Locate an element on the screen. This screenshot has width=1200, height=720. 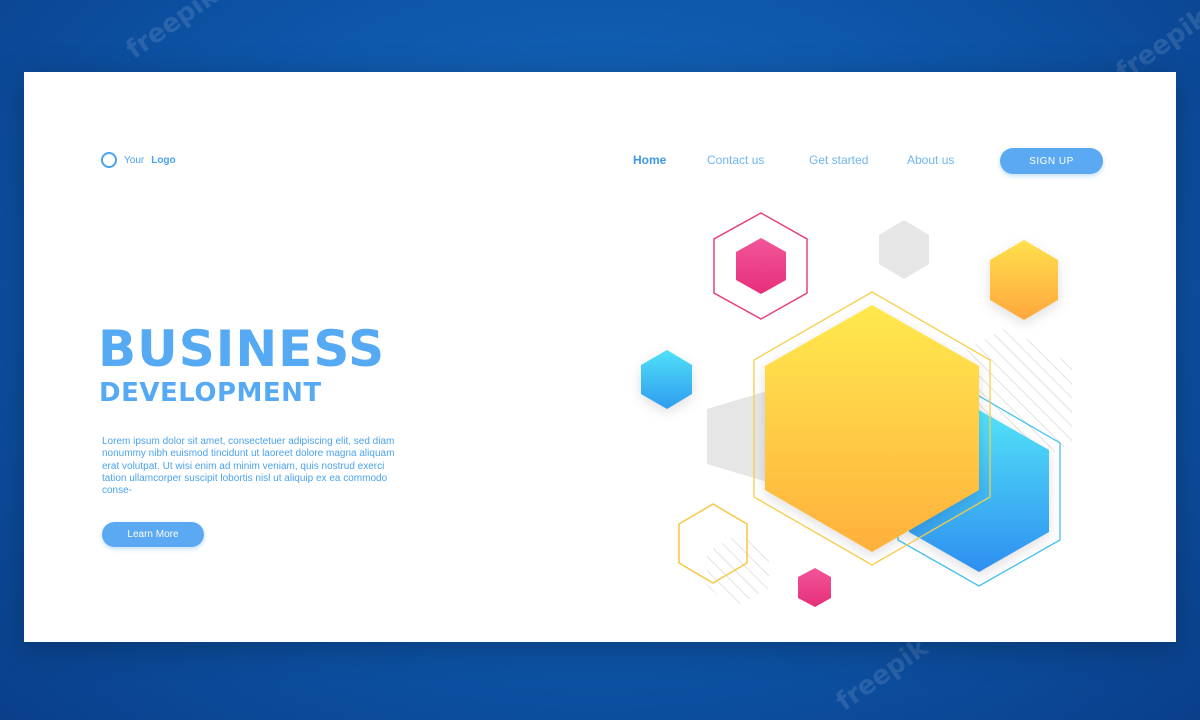
hatched-hexagon-decoration is located at coordinates (738, 570).